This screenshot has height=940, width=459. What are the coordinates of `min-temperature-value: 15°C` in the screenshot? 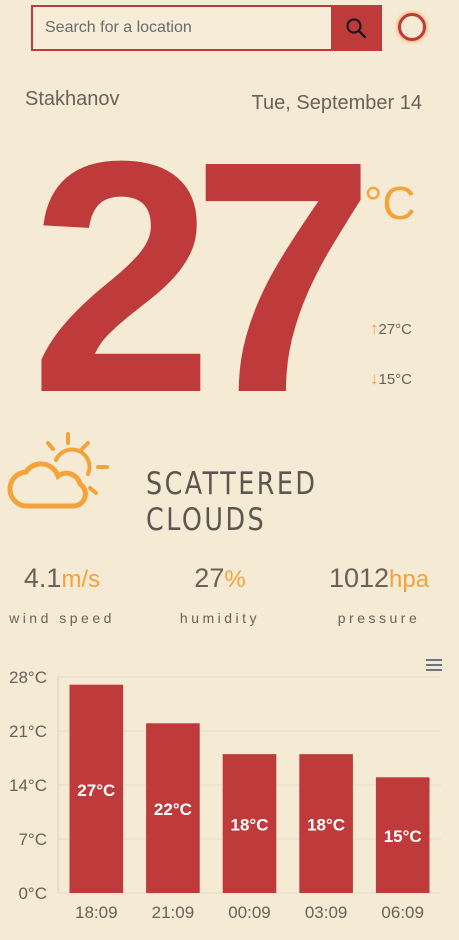 It's located at (395, 379).